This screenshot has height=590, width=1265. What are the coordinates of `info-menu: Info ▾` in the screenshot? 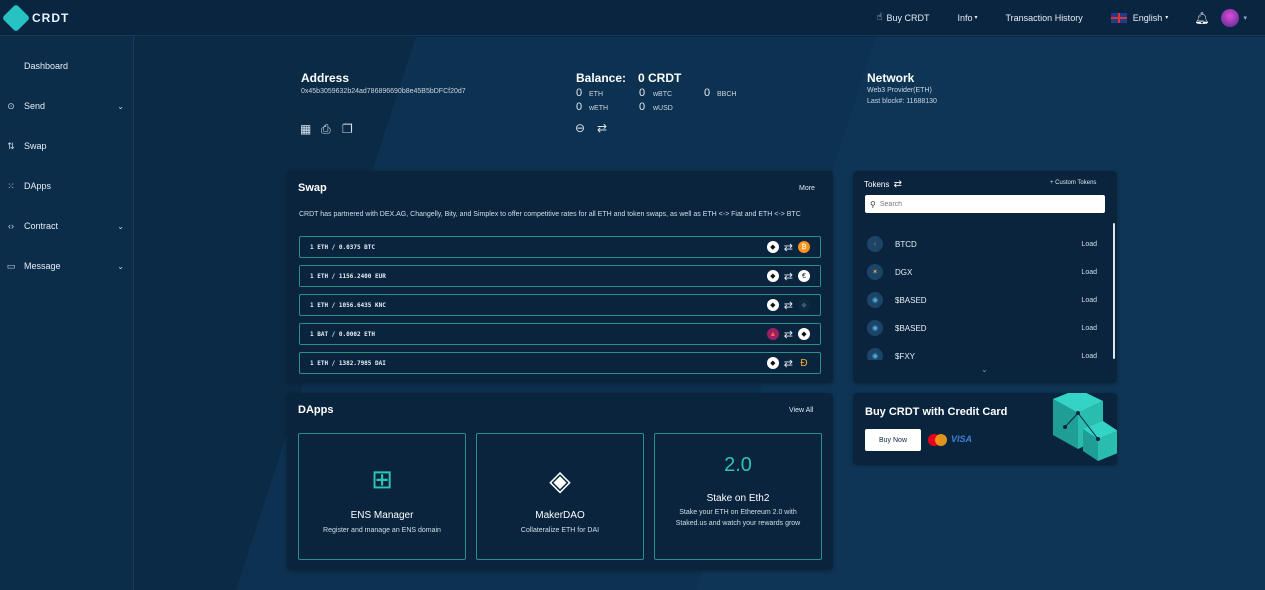 It's located at (967, 18).